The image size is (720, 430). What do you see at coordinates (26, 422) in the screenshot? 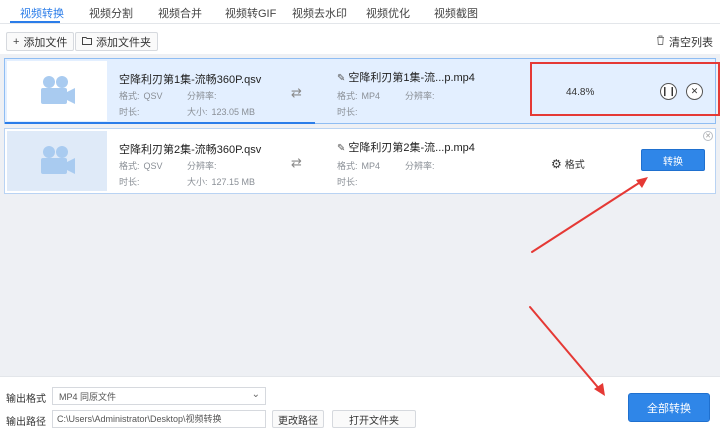
I see `output-path-label: 输出路径` at bounding box center [26, 422].